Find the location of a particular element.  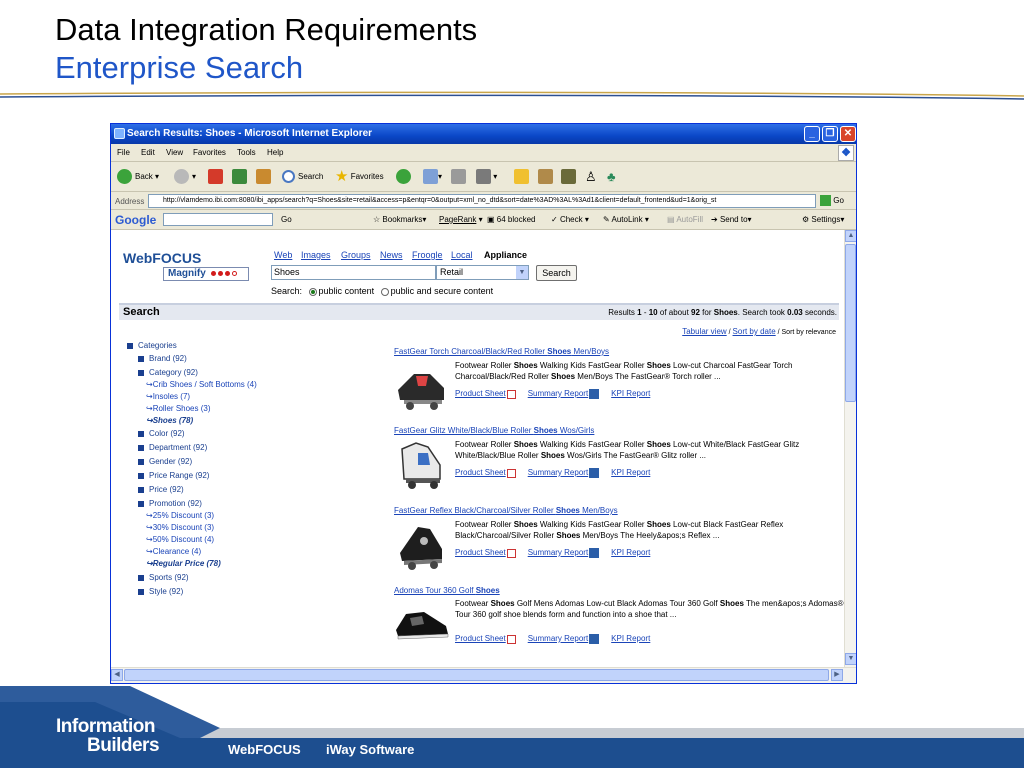

collection-select: Retail ▼ is located at coordinates (482, 272).